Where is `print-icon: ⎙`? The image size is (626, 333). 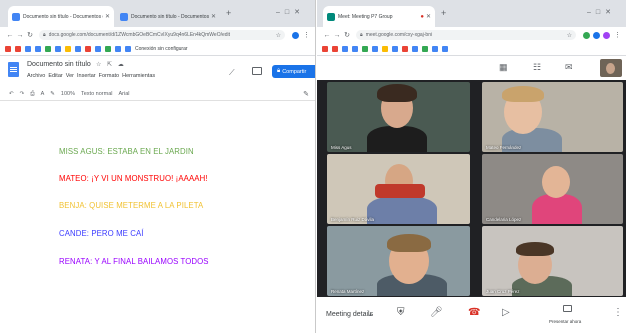 print-icon: ⎙ is located at coordinates (32, 94).